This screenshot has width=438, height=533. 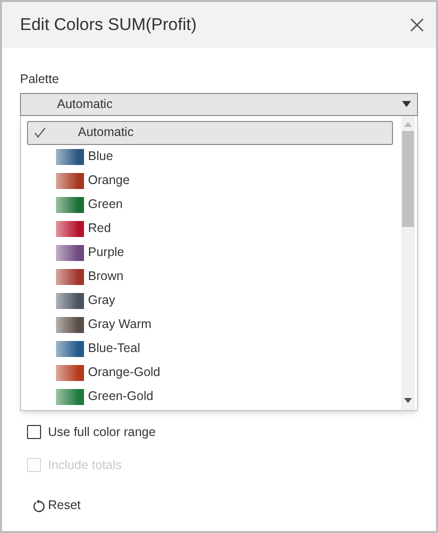 What do you see at coordinates (40, 79) in the screenshot?
I see `palette-label: Palette` at bounding box center [40, 79].